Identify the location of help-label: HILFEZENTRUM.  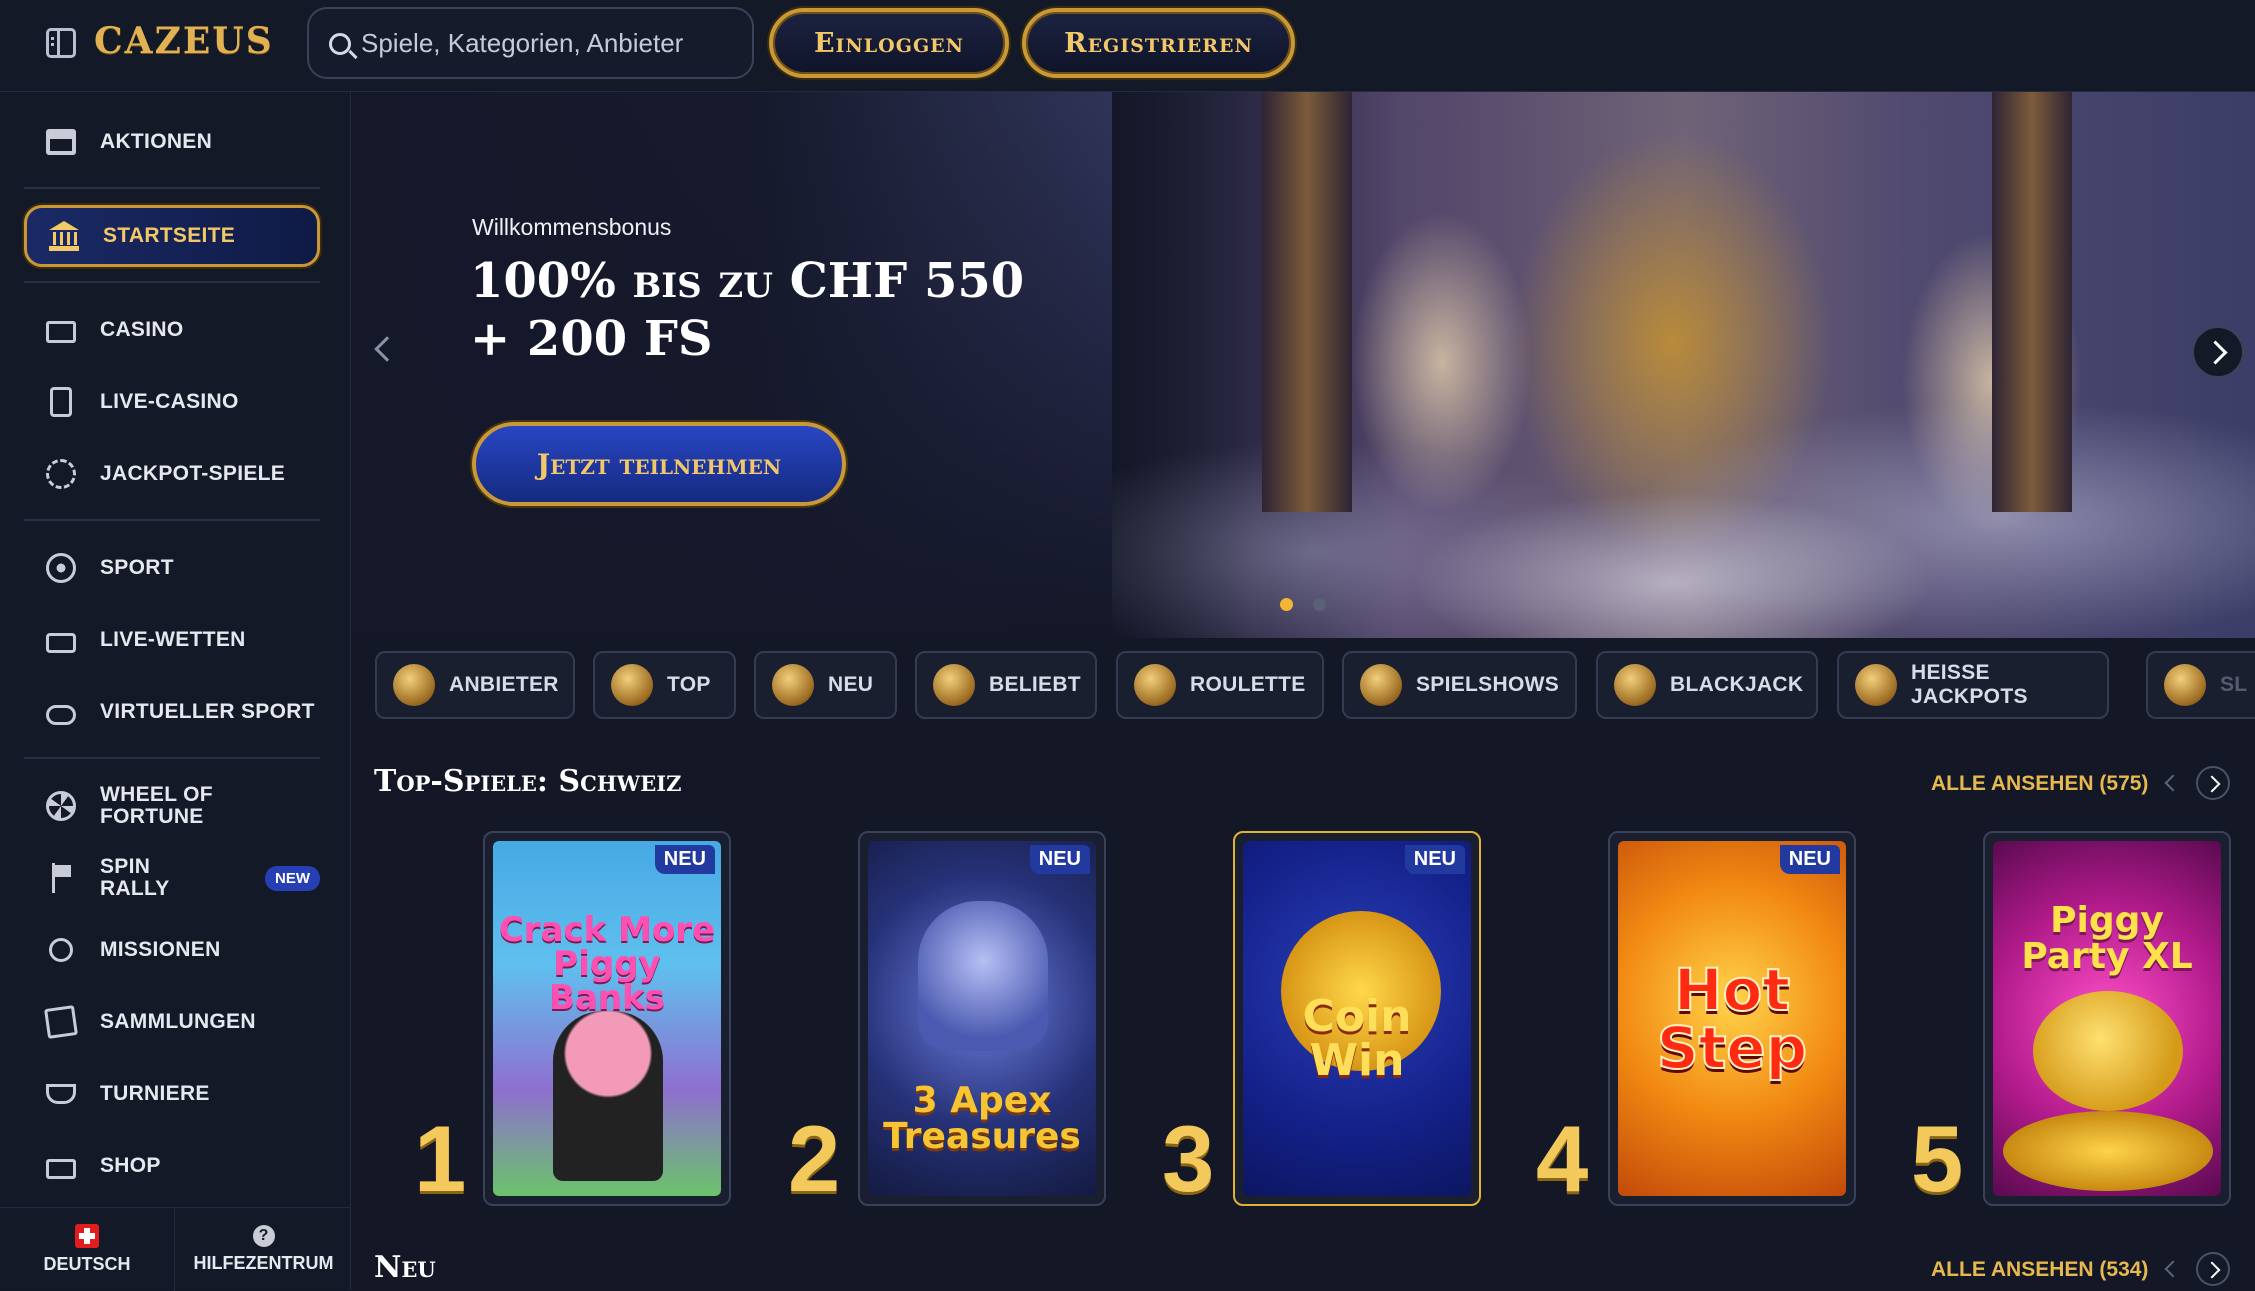
(263, 1263).